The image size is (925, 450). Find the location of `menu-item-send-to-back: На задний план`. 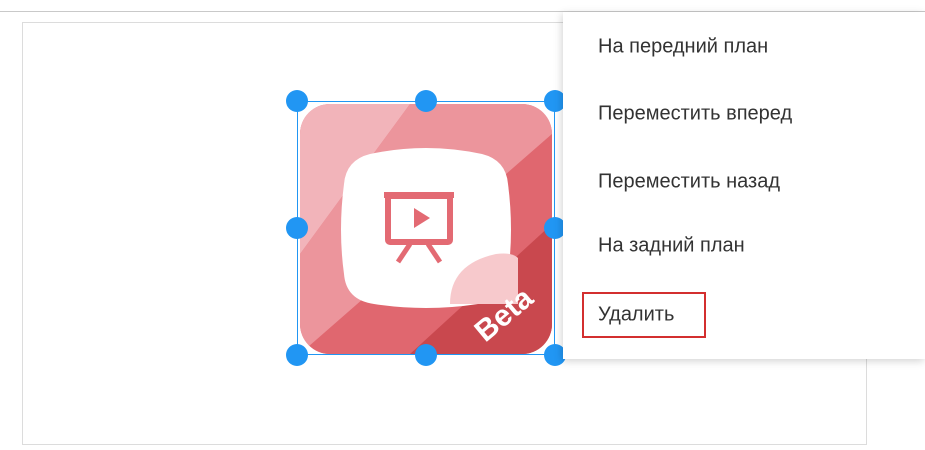

menu-item-send-to-back: На задний план is located at coordinates (744, 246).